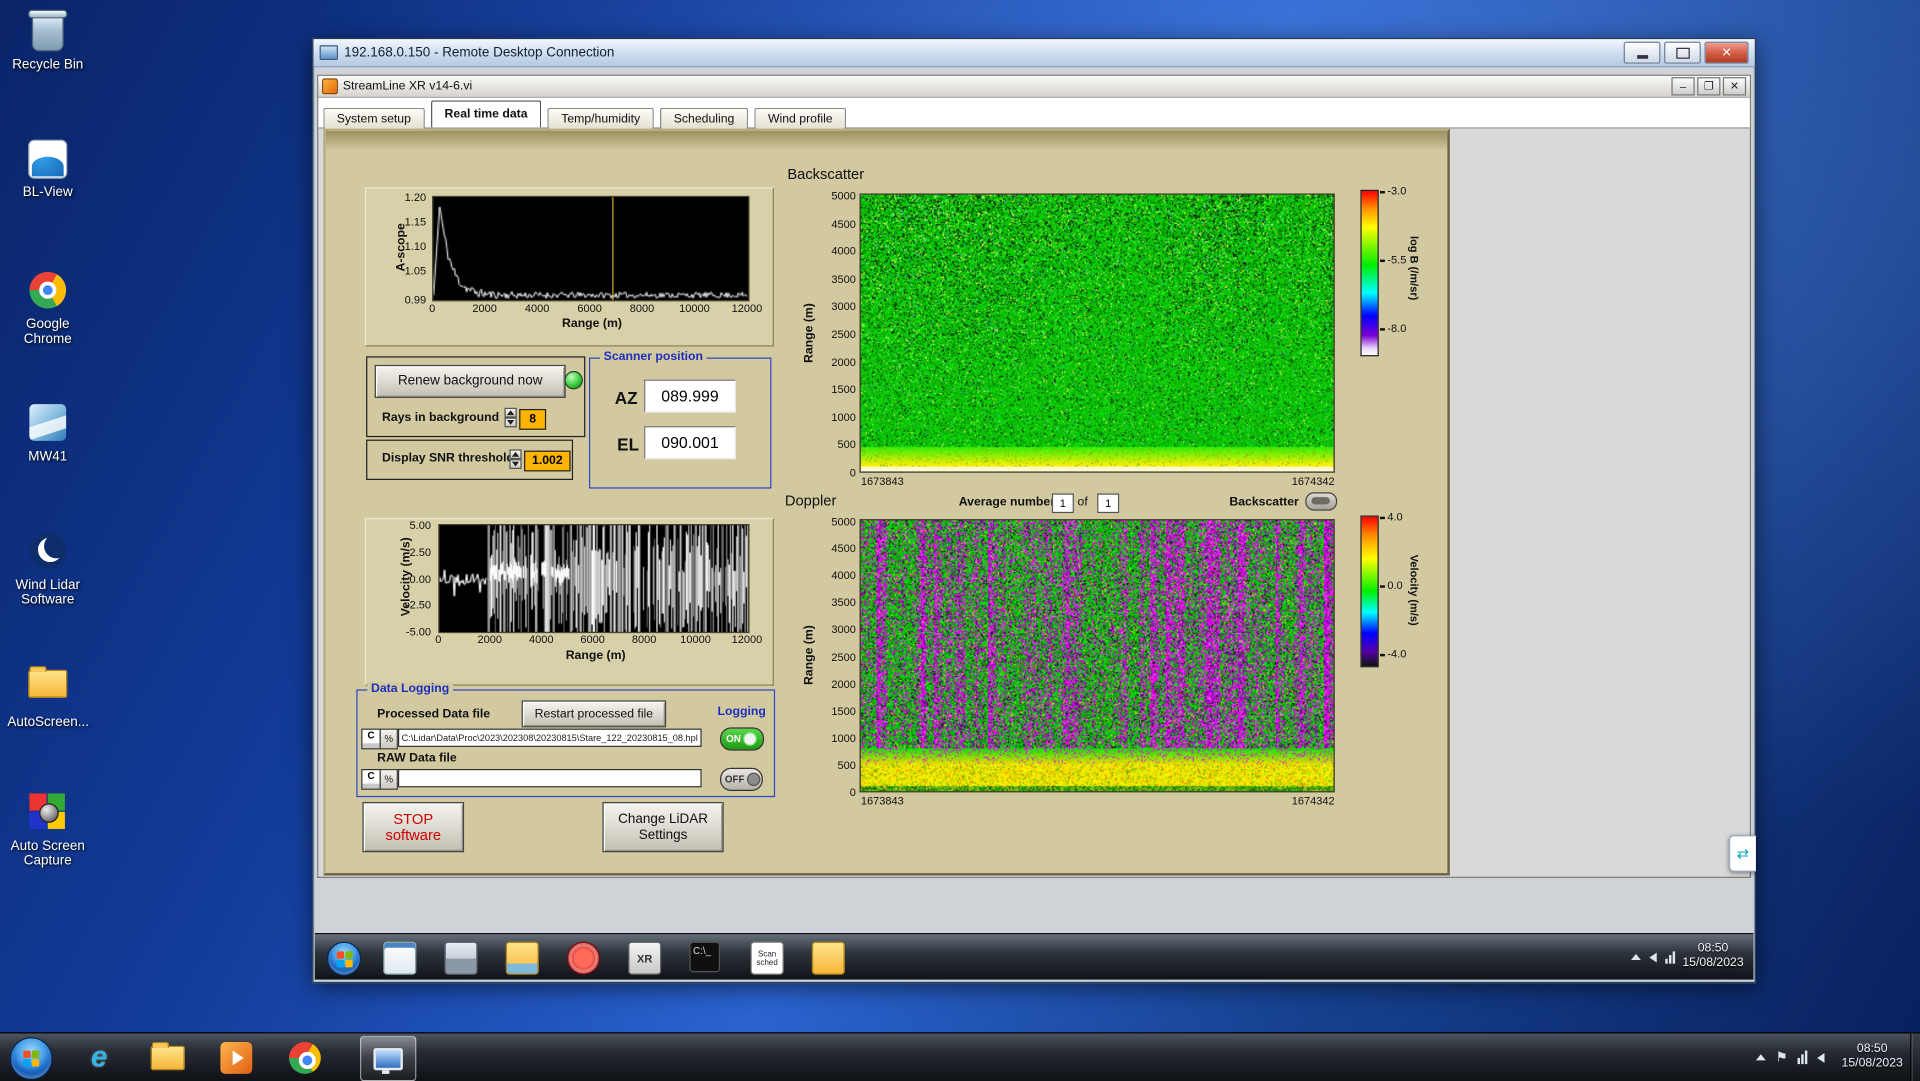  I want to click on tray-volume-icon, so click(1821, 1057).